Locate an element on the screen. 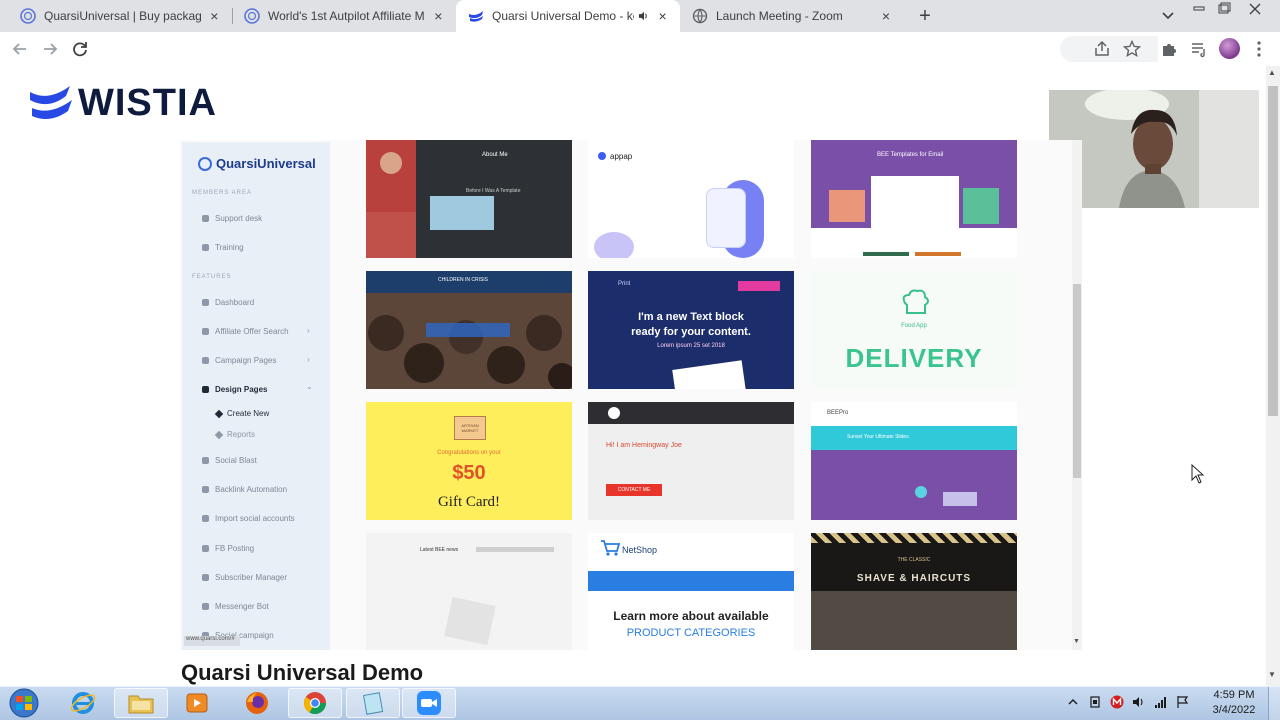 The width and height of the screenshot is (1280, 720). taskbar-file-explorer is located at coordinates (141, 703).